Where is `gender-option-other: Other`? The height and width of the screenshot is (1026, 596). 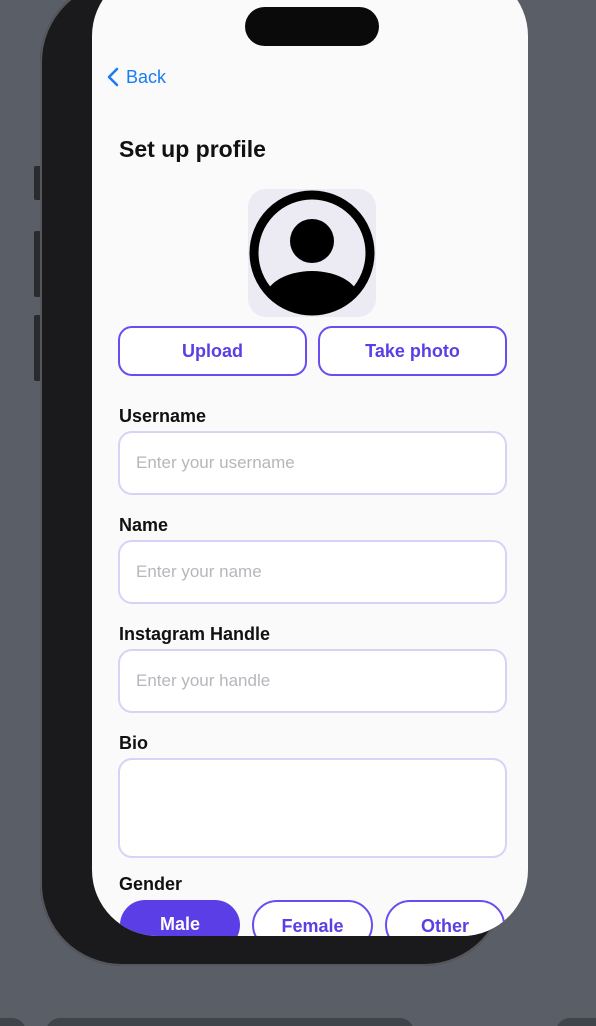
gender-option-other: Other is located at coordinates (445, 918).